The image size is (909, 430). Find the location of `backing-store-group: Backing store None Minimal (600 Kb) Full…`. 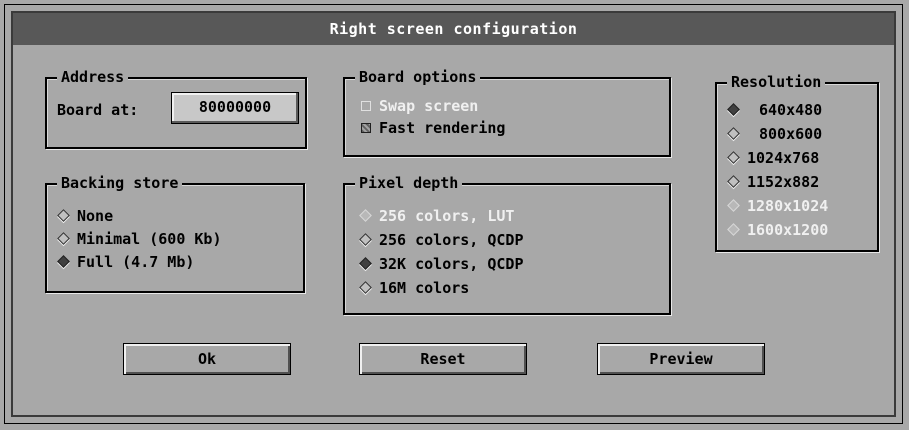

backing-store-group: Backing store None Minimal (600 Kb) Full… is located at coordinates (175, 233).